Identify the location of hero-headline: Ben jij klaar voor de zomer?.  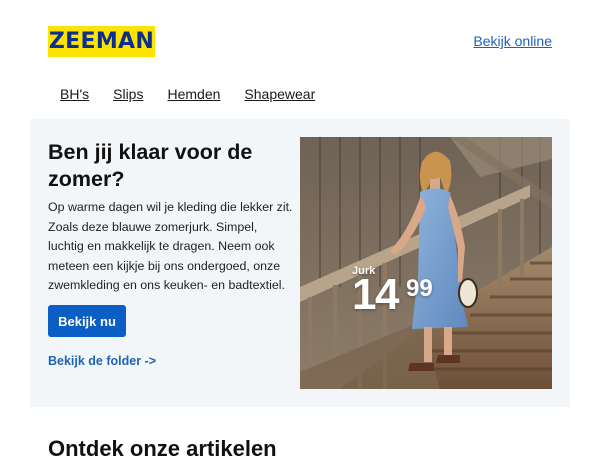
(150, 165).